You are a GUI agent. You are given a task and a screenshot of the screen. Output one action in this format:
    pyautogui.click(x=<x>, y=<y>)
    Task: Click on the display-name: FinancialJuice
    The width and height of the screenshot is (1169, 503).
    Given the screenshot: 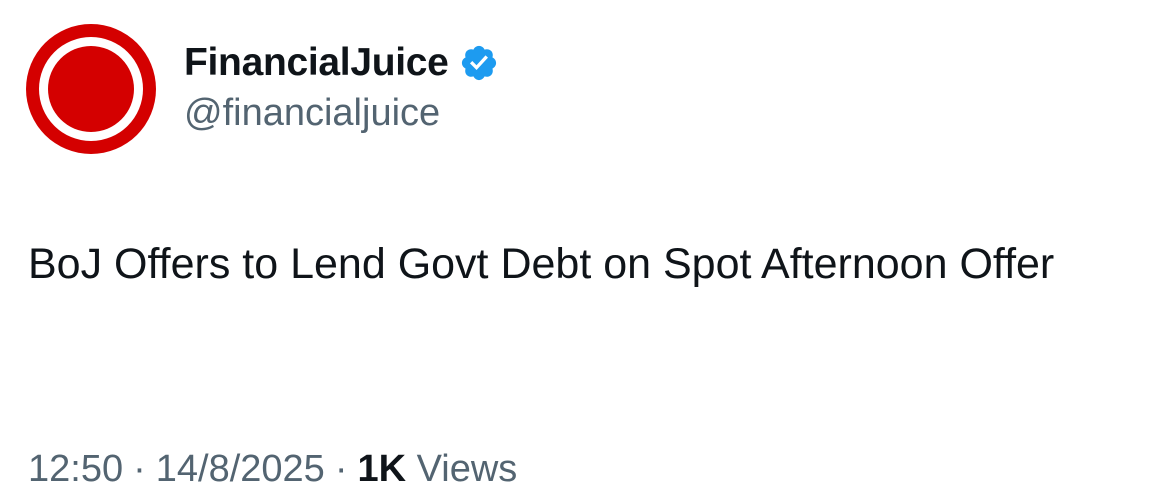 What is the action you would take?
    pyautogui.click(x=316, y=63)
    